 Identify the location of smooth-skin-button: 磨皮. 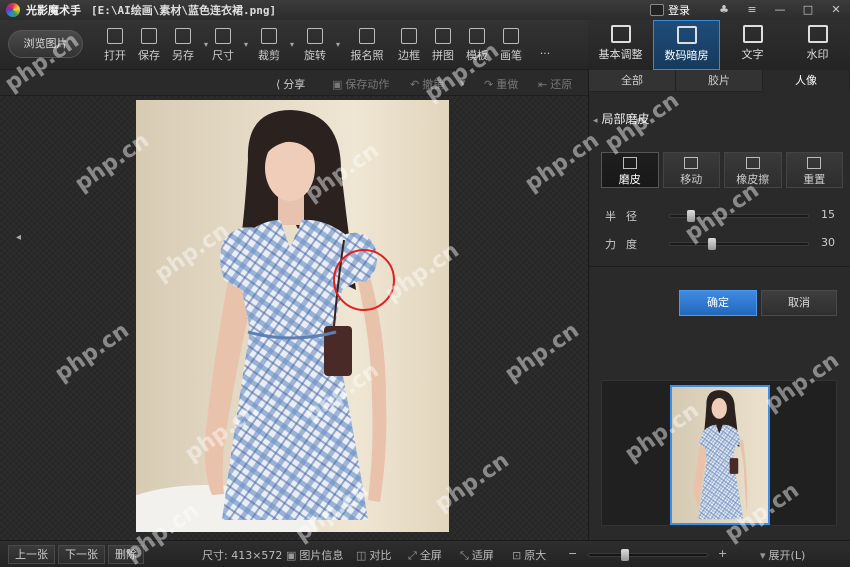
(630, 170).